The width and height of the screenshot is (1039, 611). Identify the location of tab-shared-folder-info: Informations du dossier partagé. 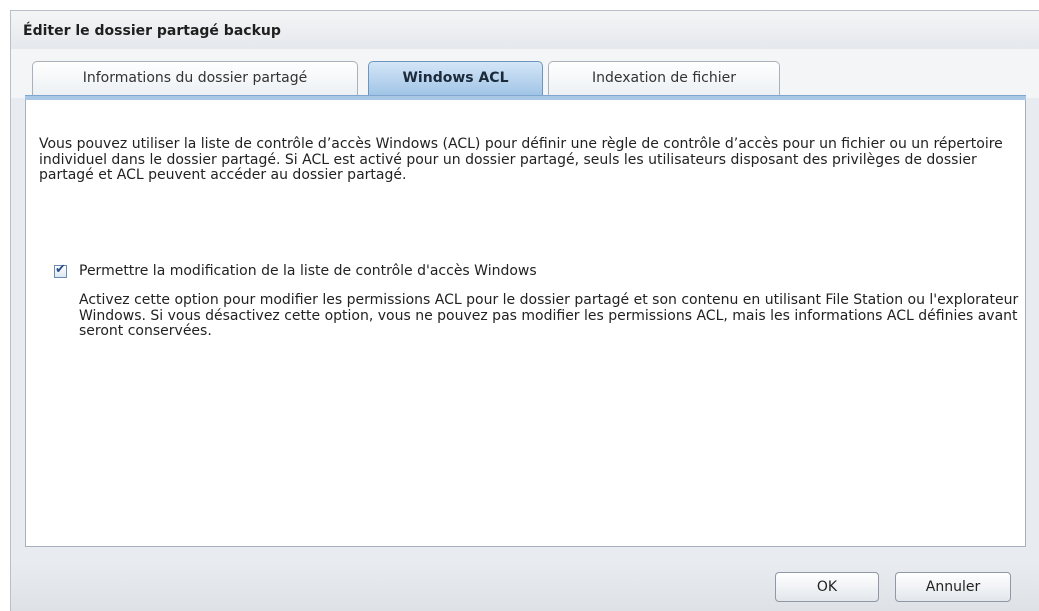
(195, 78).